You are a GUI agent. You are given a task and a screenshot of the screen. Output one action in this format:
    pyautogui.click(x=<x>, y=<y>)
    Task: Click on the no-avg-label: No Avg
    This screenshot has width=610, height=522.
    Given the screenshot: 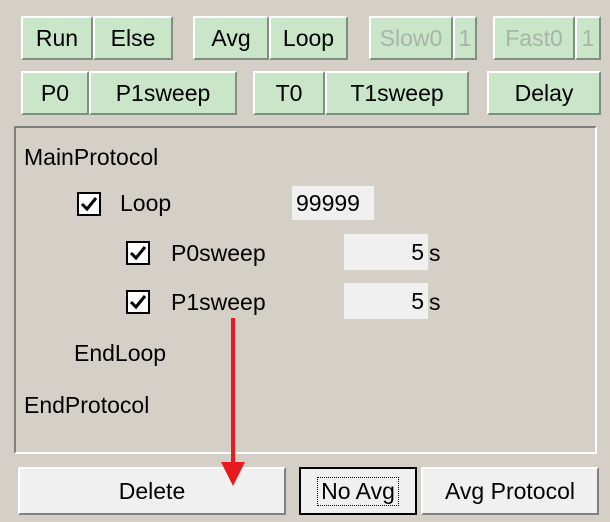 What is the action you would take?
    pyautogui.click(x=358, y=491)
    